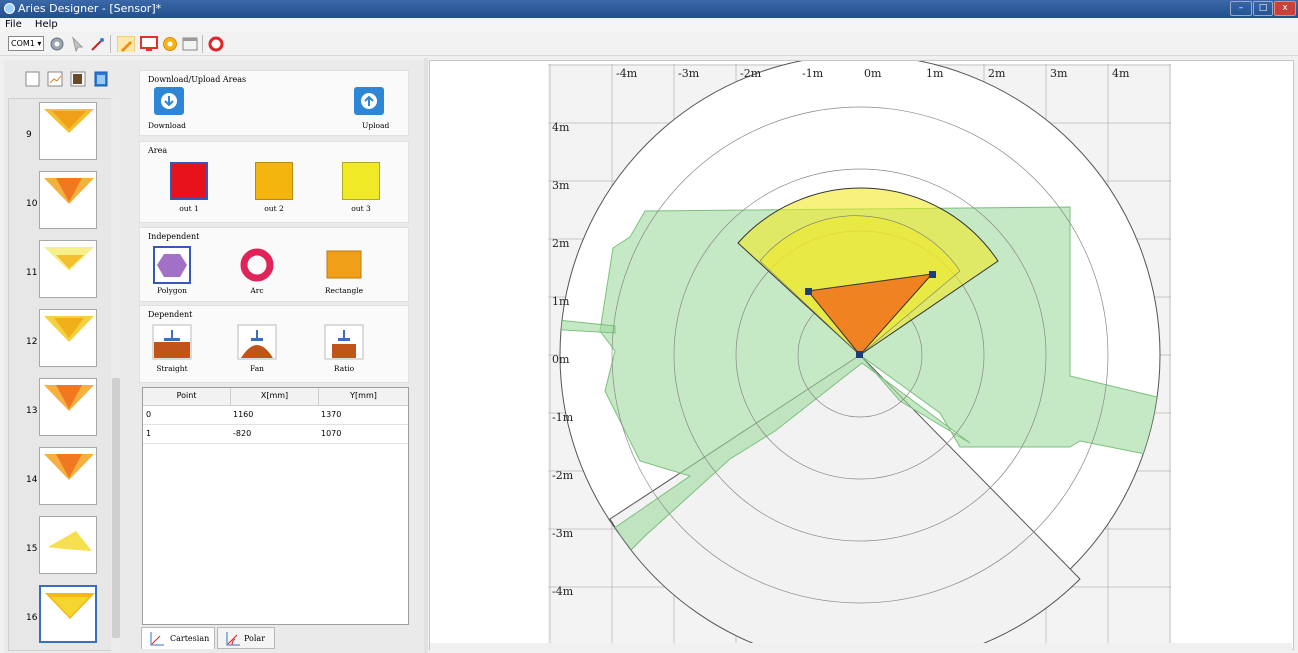  What do you see at coordinates (101, 79) in the screenshot?
I see `trash-icon` at bounding box center [101, 79].